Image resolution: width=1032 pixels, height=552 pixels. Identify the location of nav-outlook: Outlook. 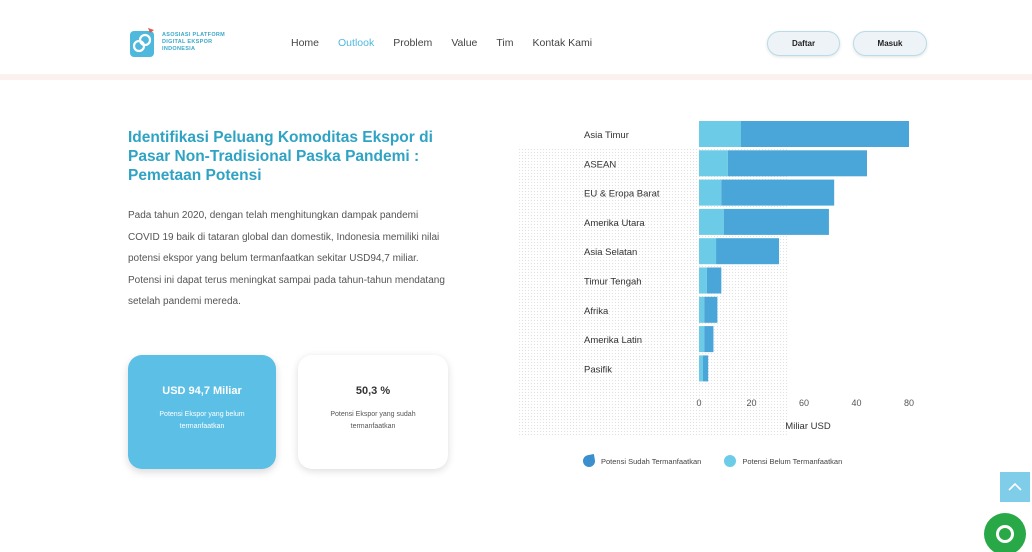
(356, 43).